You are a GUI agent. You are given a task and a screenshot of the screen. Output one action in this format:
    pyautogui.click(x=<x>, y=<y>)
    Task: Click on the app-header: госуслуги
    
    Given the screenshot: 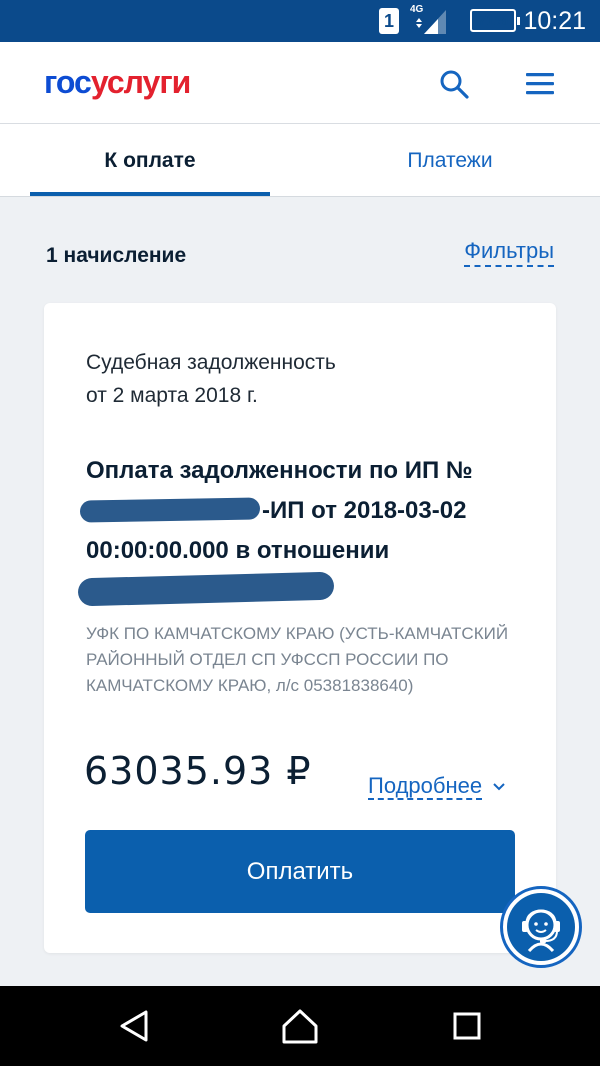 What is the action you would take?
    pyautogui.click(x=300, y=83)
    